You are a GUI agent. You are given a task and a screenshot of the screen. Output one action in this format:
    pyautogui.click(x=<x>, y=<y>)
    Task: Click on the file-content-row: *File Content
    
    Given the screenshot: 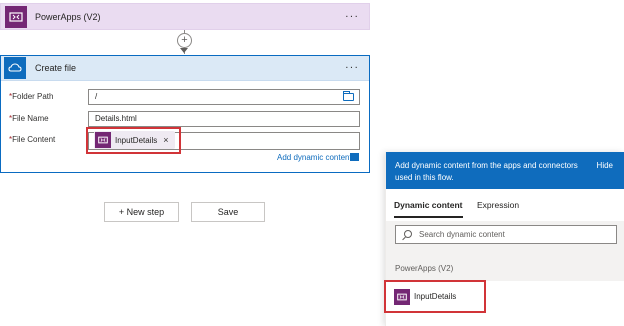 What is the action you would take?
    pyautogui.click(x=185, y=141)
    